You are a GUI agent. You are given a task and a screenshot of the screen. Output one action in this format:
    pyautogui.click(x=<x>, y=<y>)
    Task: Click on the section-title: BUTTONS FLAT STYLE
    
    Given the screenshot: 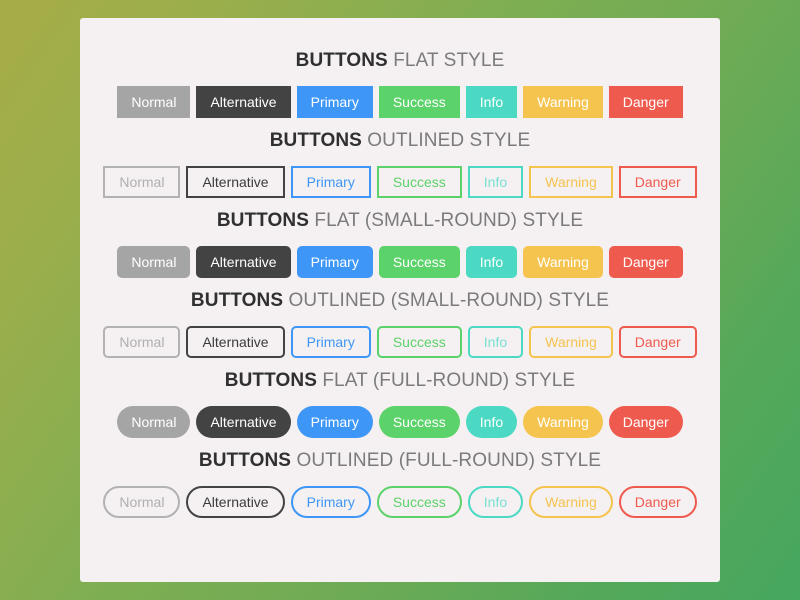 What is the action you would take?
    pyautogui.click(x=400, y=61)
    